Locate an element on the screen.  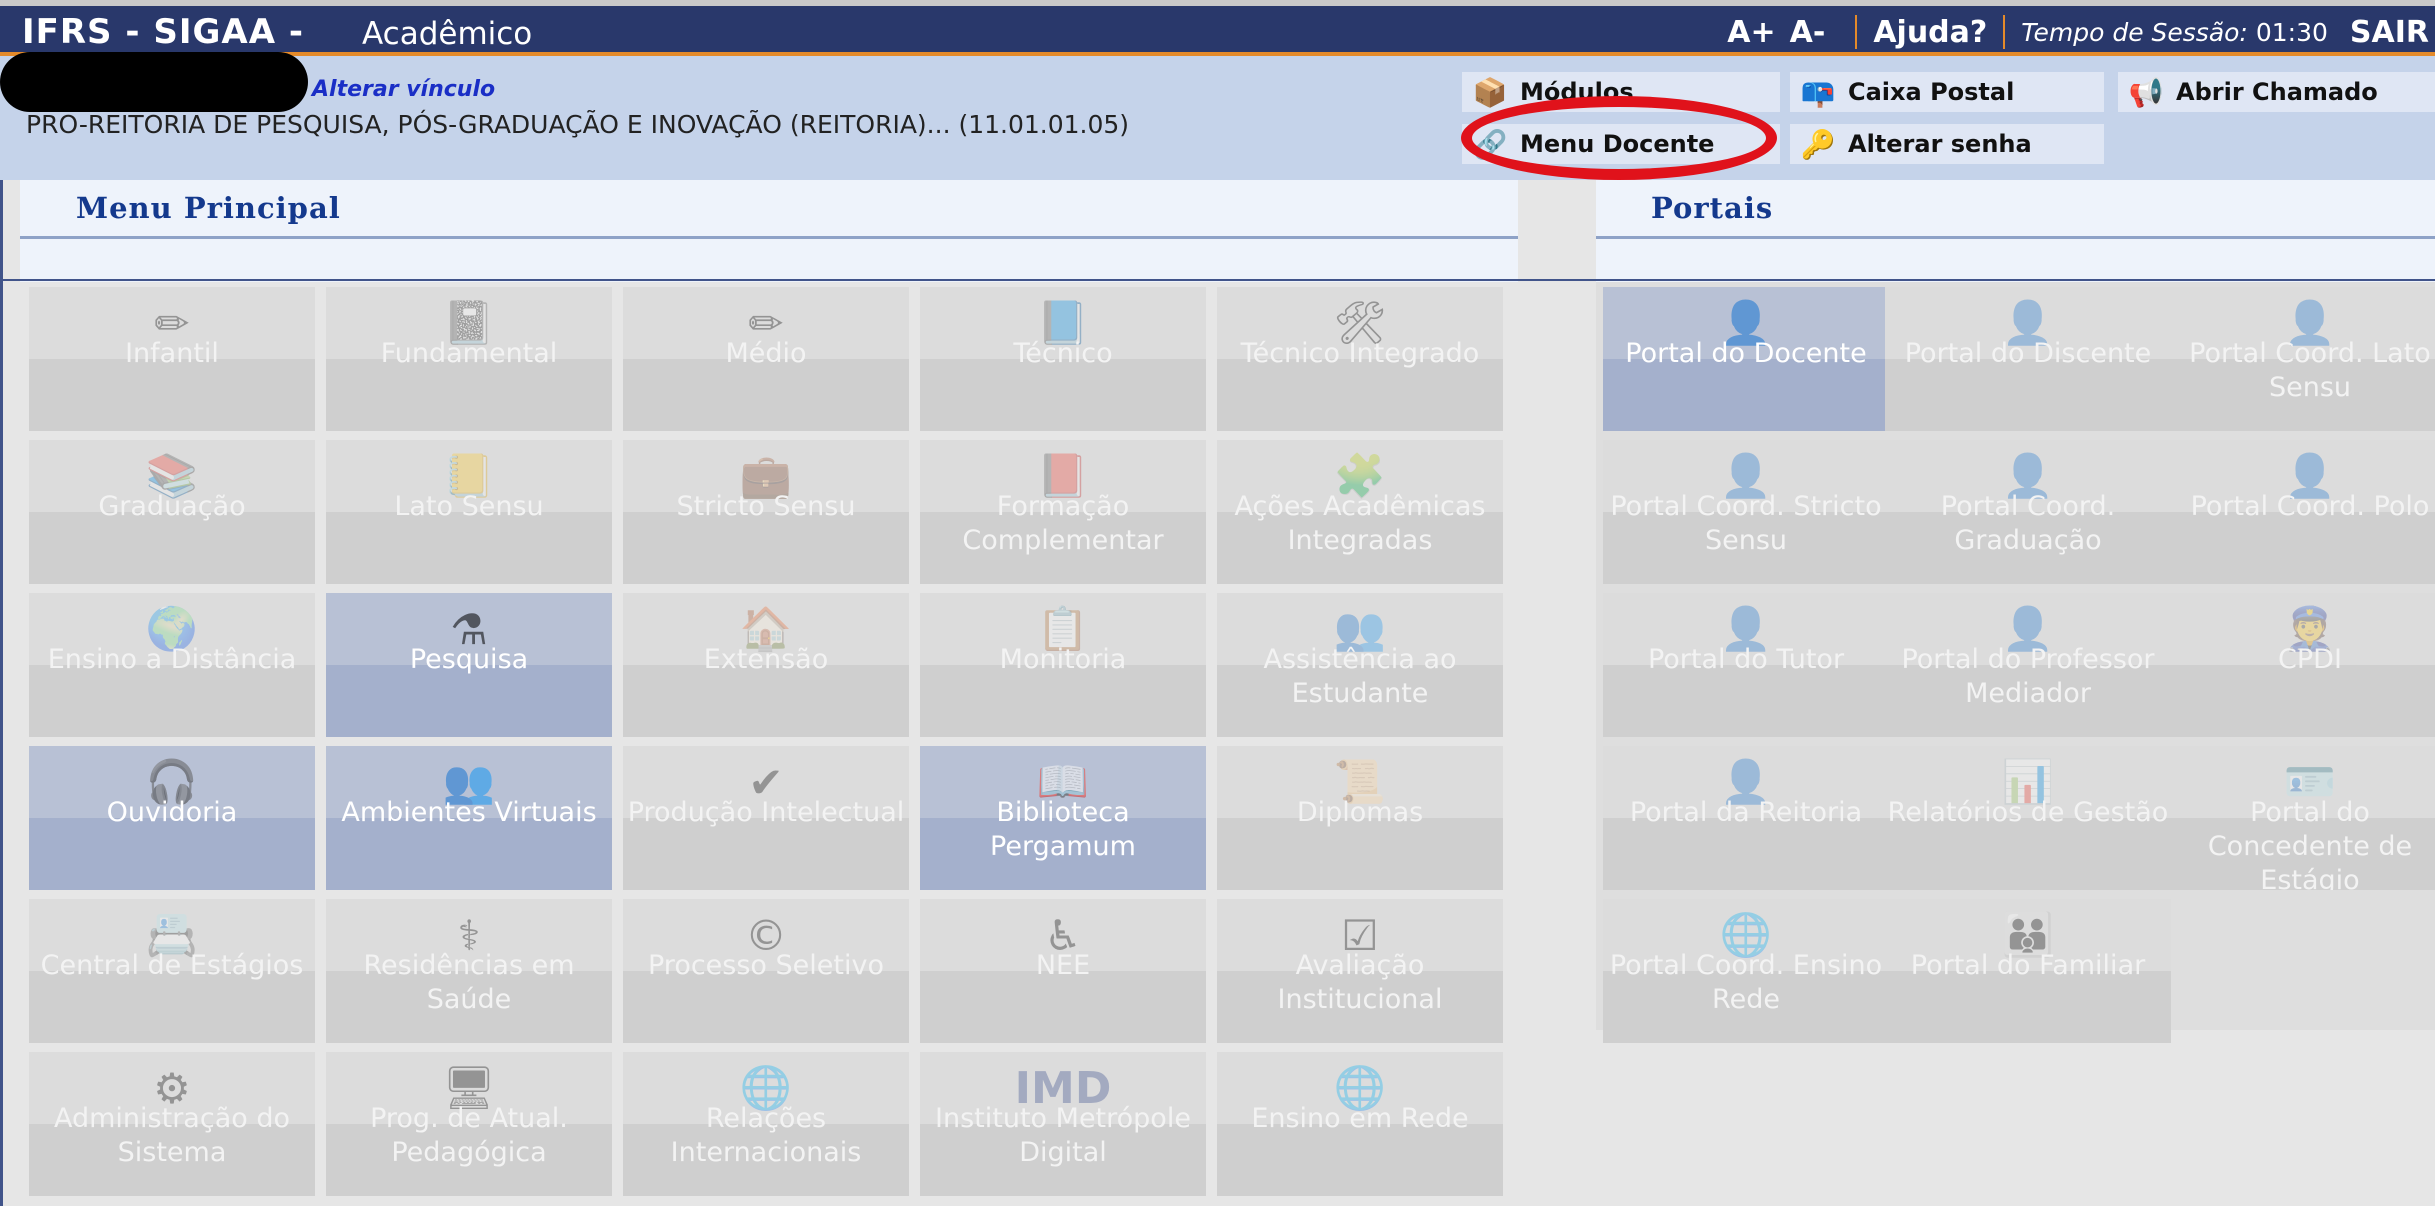
menu-tile-lato-sensu: 📒 Lato Sensu is located at coordinates (469, 512).